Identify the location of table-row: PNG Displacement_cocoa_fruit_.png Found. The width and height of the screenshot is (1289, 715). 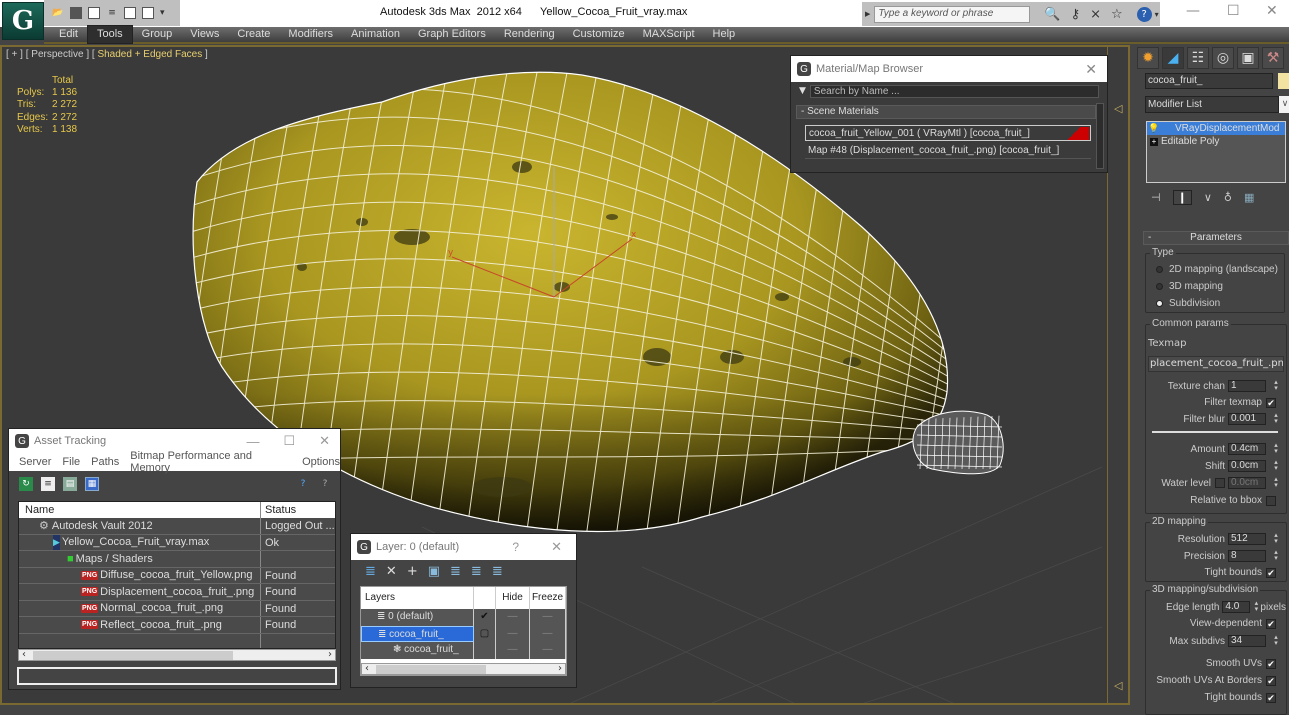
(177, 592).